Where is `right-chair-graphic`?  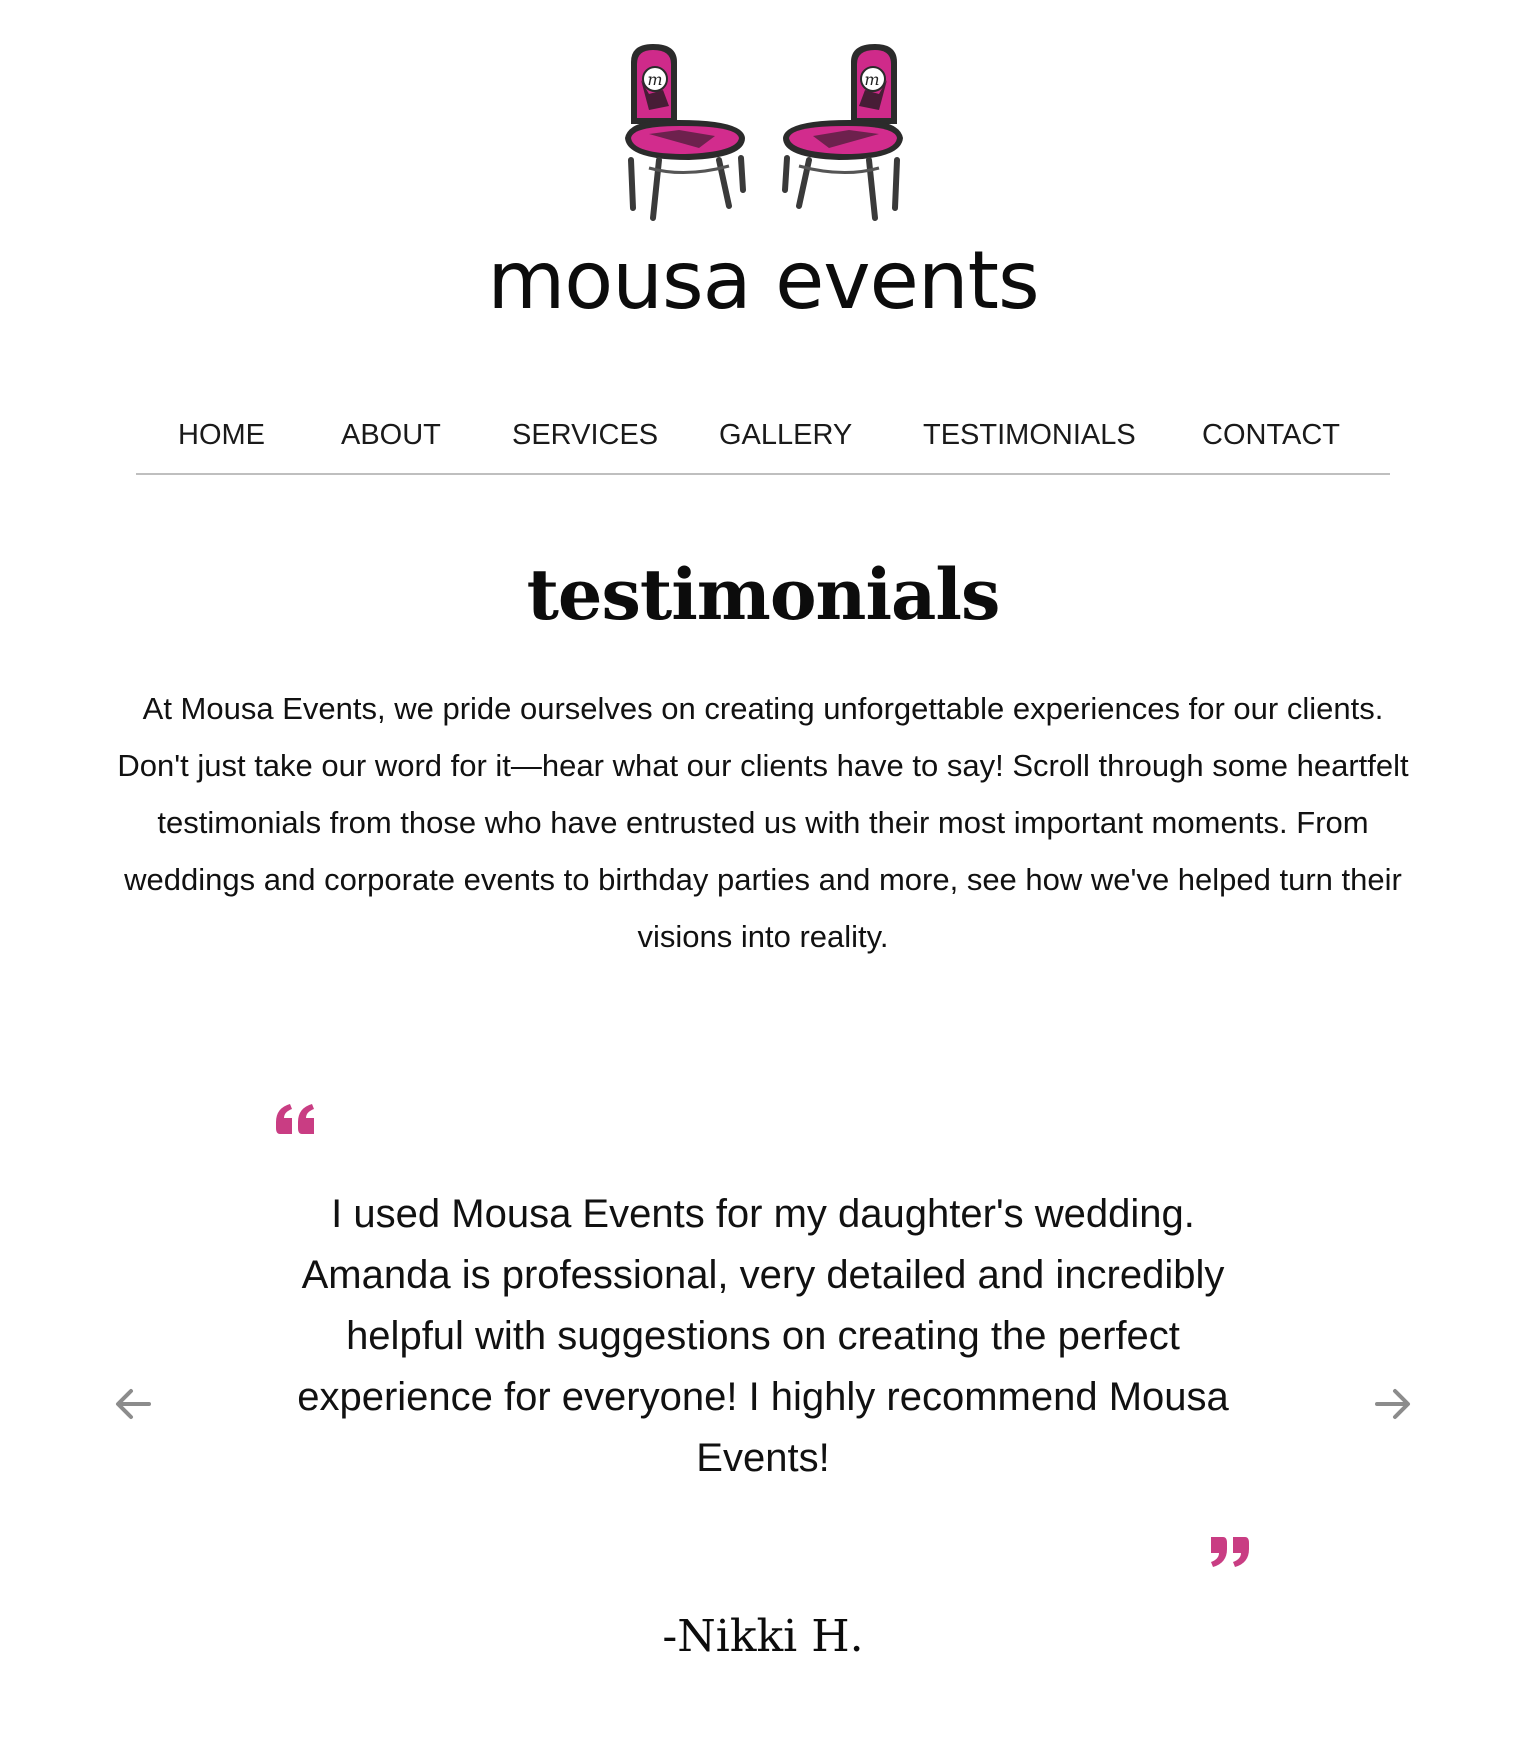
right-chair-graphic is located at coordinates (842, 132).